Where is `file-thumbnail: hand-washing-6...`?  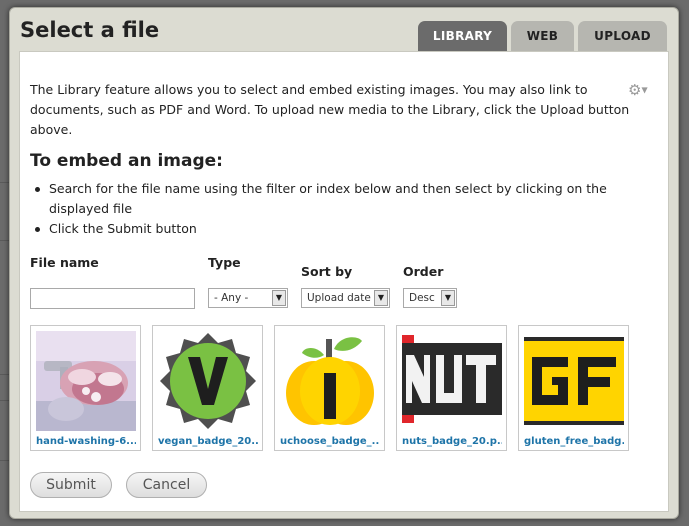
file-thumbnail: hand-washing-6... is located at coordinates (85, 388).